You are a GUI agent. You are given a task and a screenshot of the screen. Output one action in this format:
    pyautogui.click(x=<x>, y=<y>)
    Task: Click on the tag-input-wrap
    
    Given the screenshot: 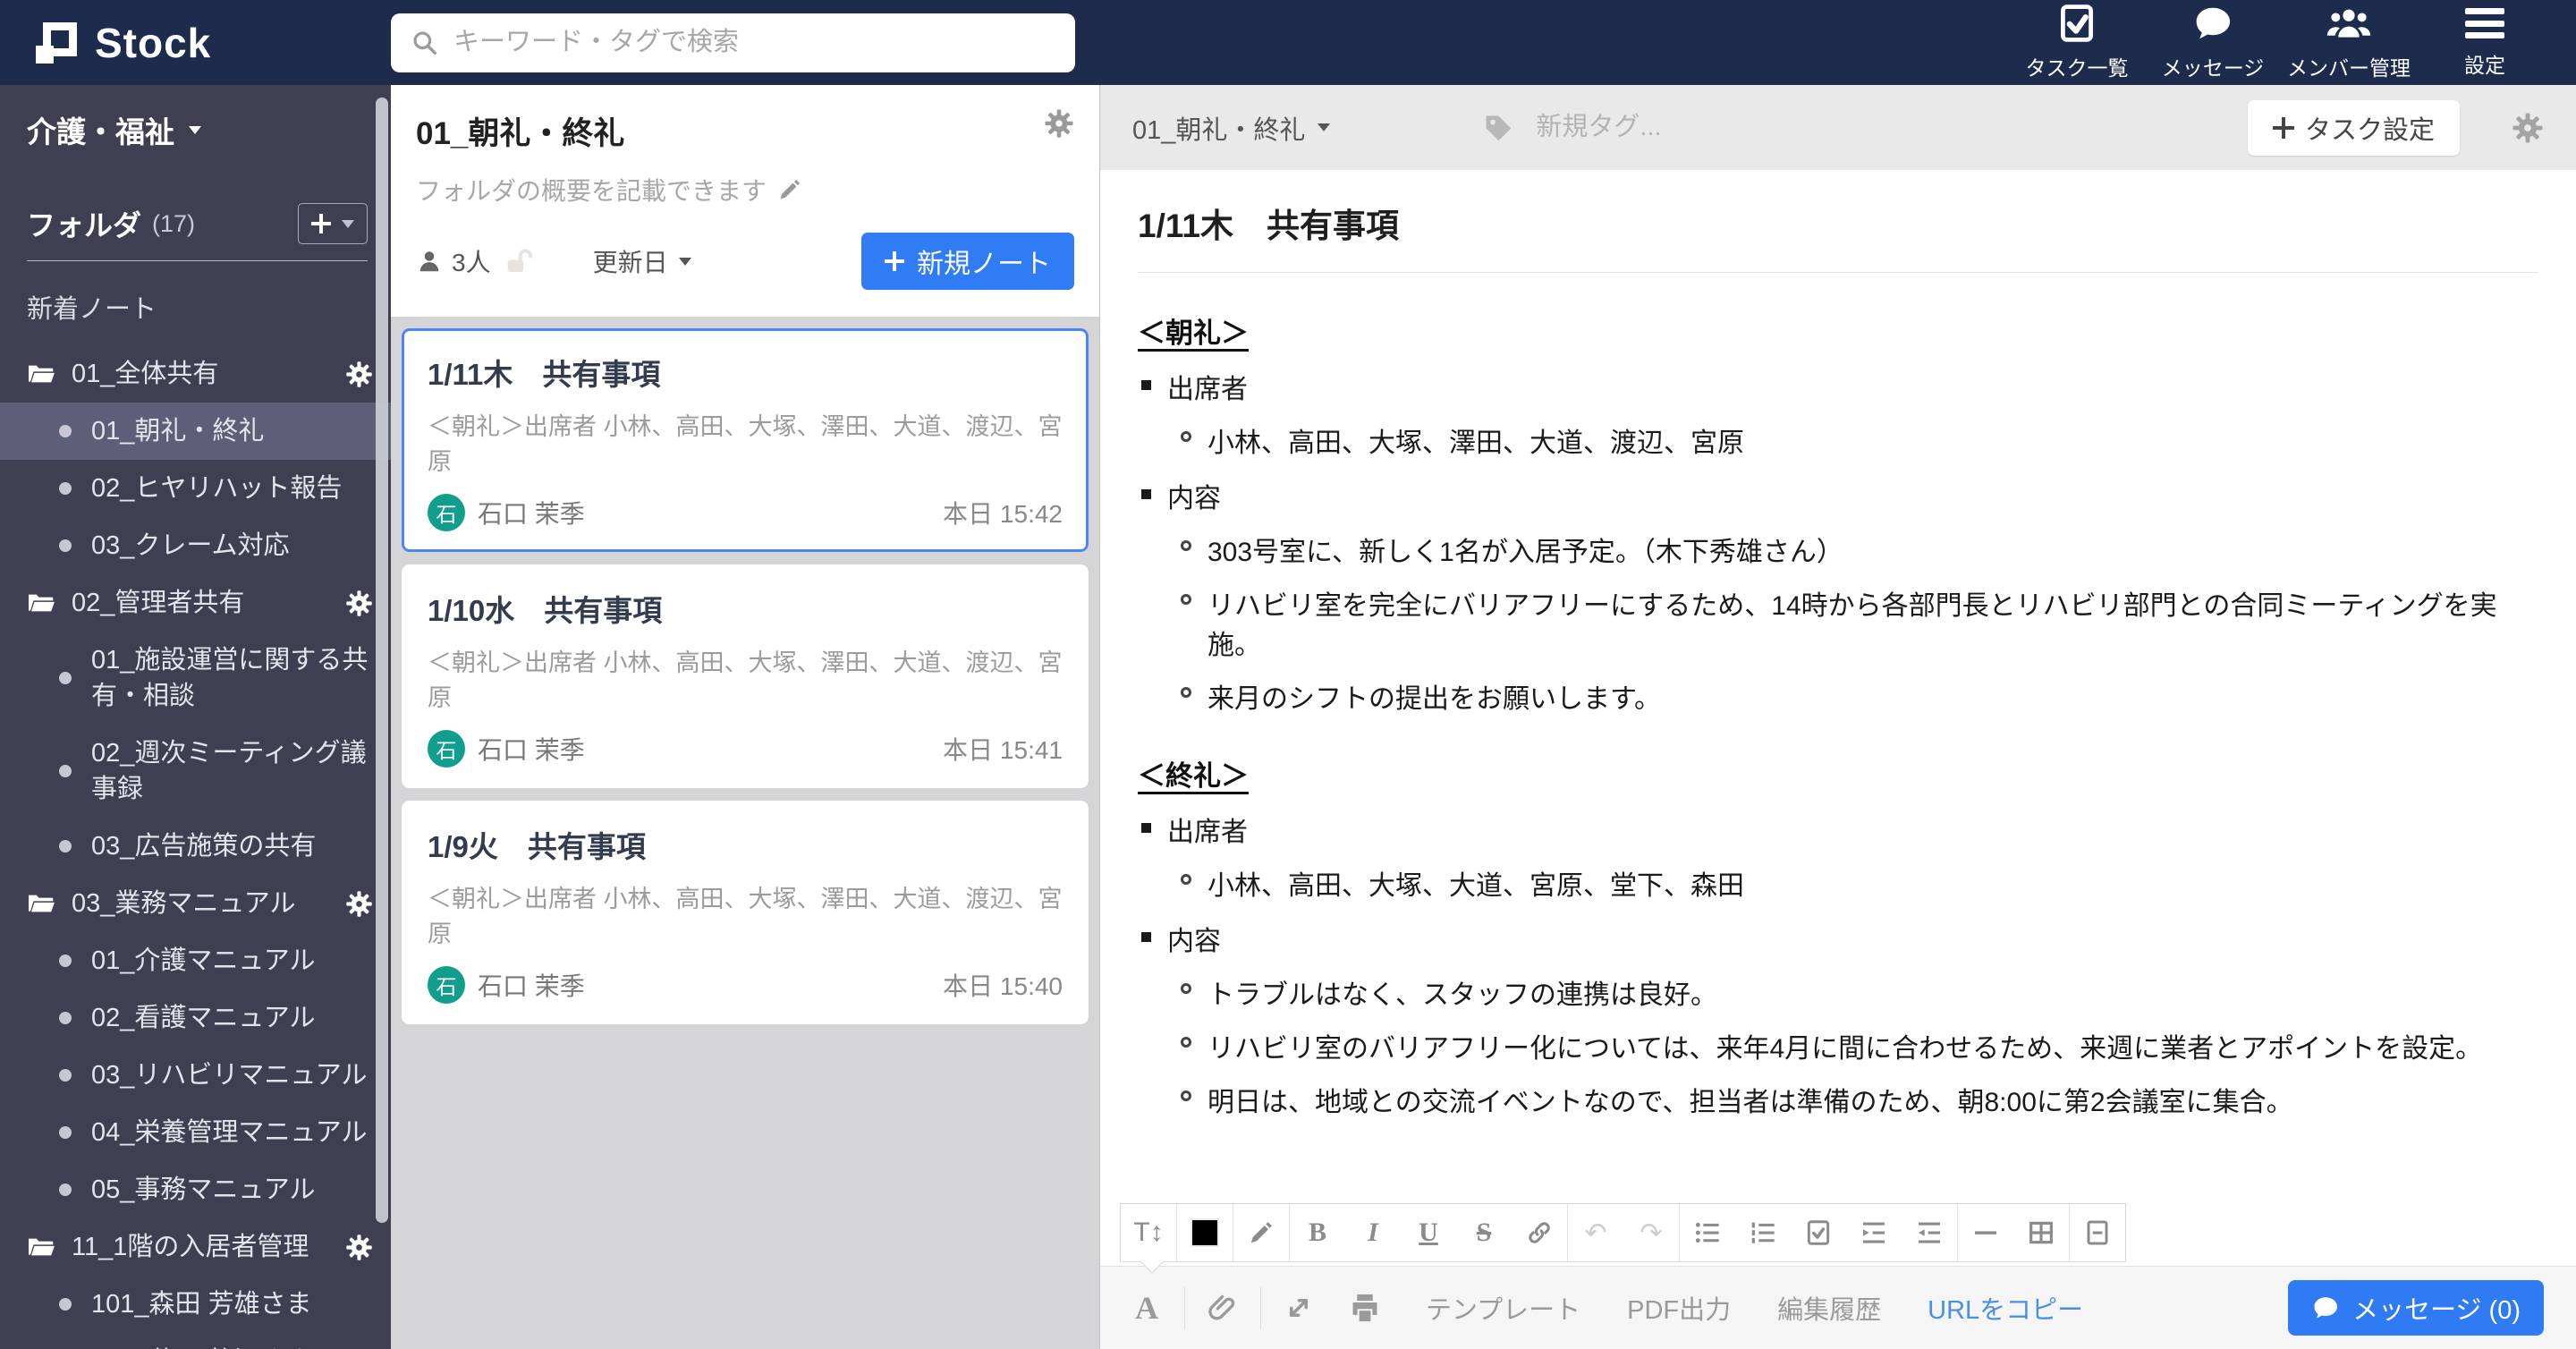 What is the action you would take?
    pyautogui.click(x=1697, y=128)
    